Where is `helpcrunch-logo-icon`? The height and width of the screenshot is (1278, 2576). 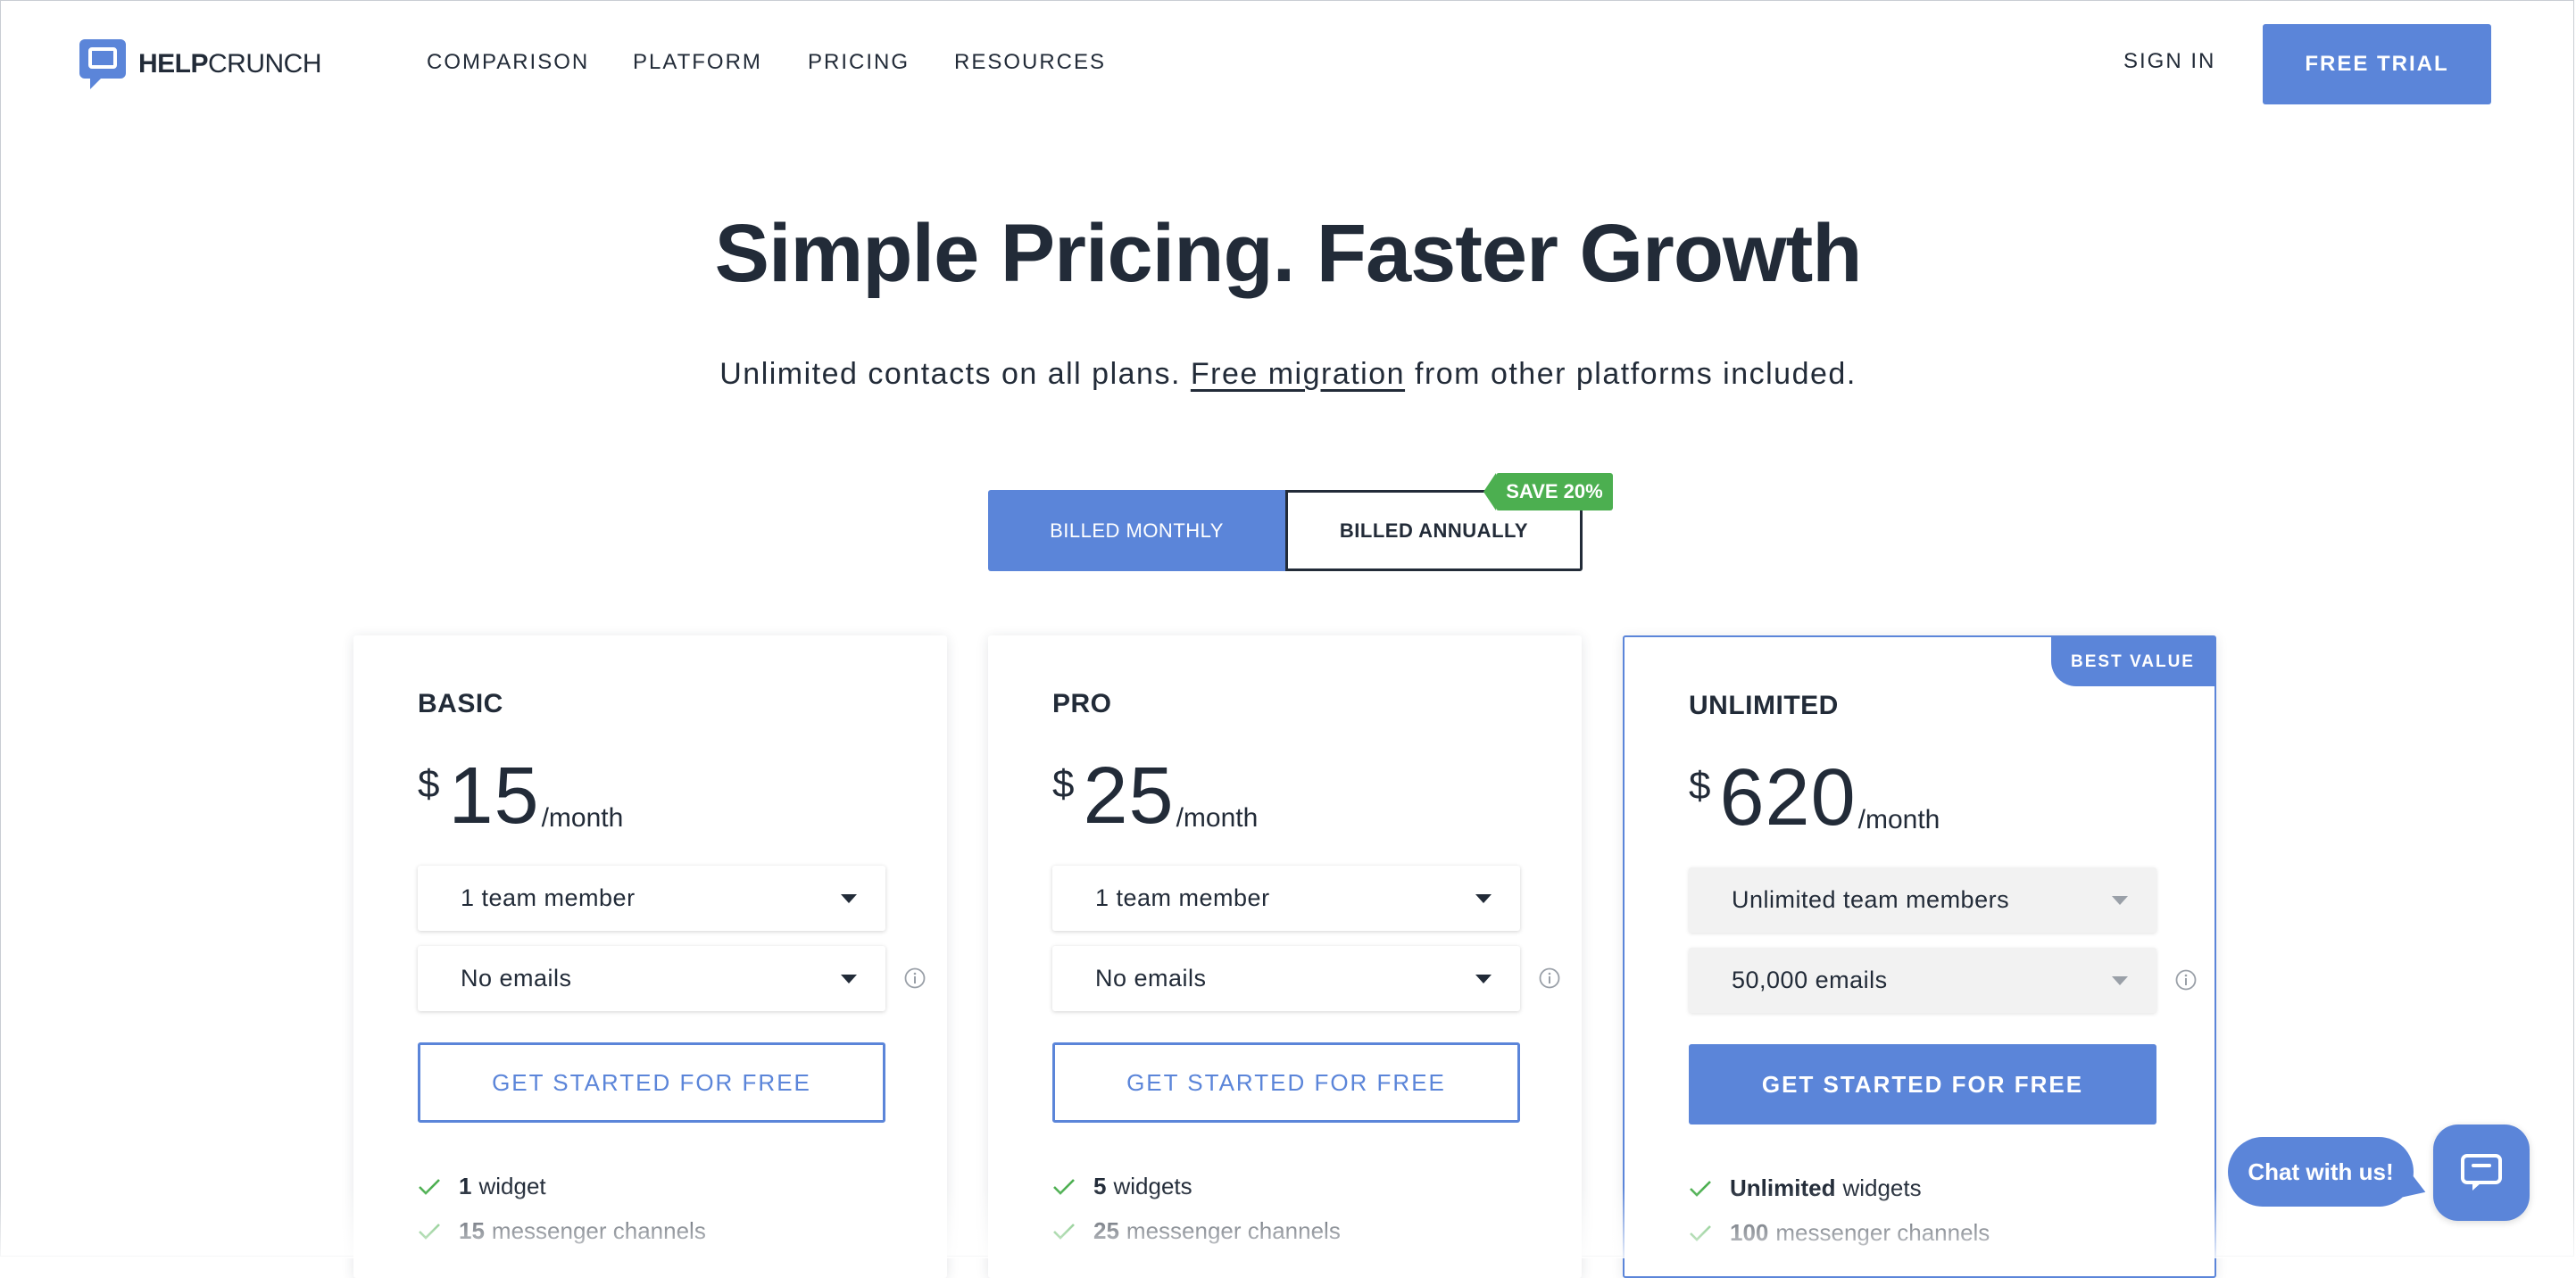
helpcrunch-logo-icon is located at coordinates (103, 64).